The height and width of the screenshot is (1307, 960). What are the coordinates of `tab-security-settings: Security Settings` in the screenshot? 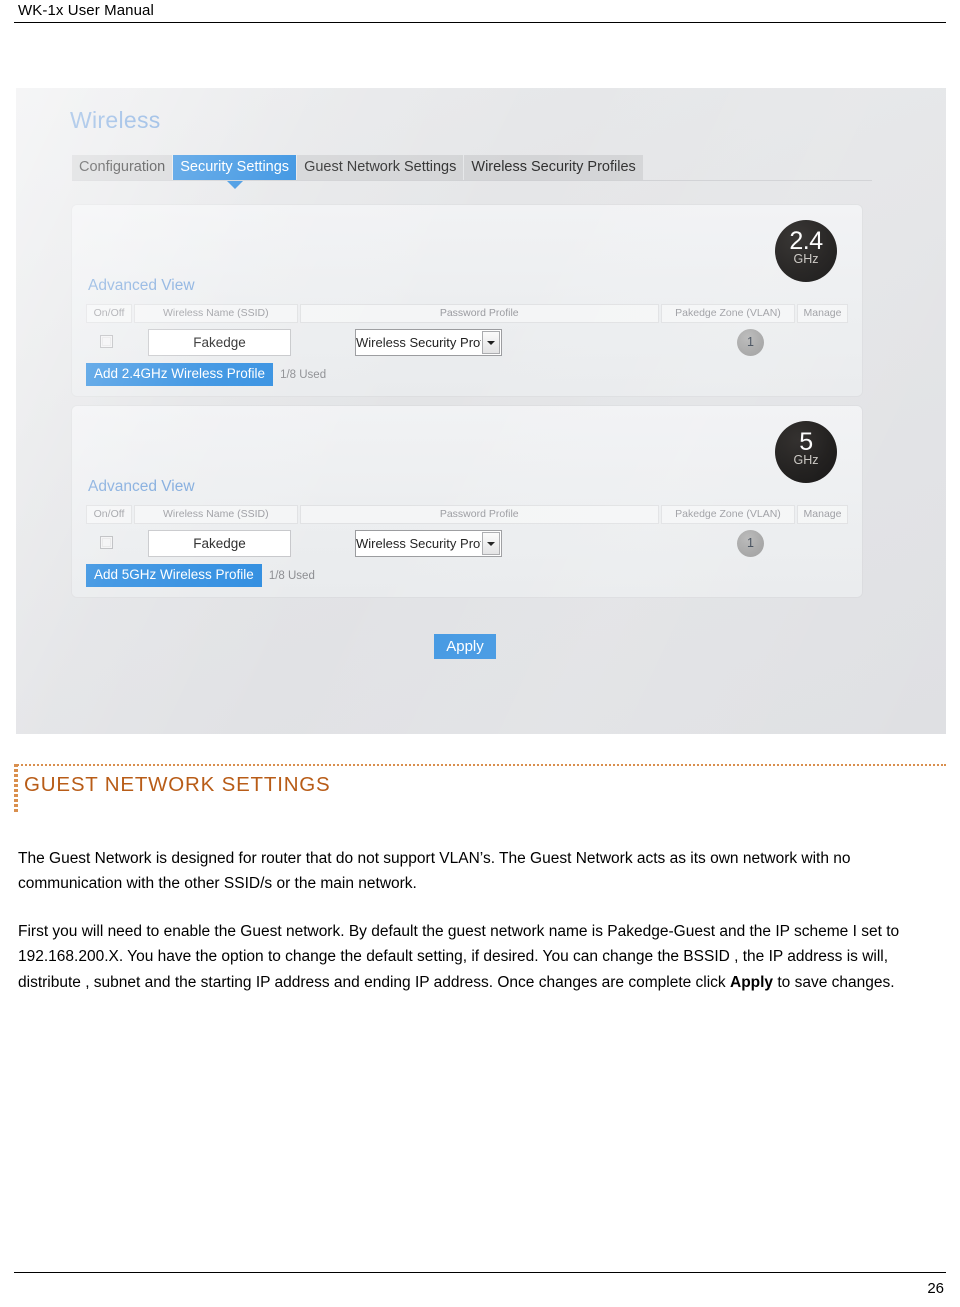 It's located at (235, 172).